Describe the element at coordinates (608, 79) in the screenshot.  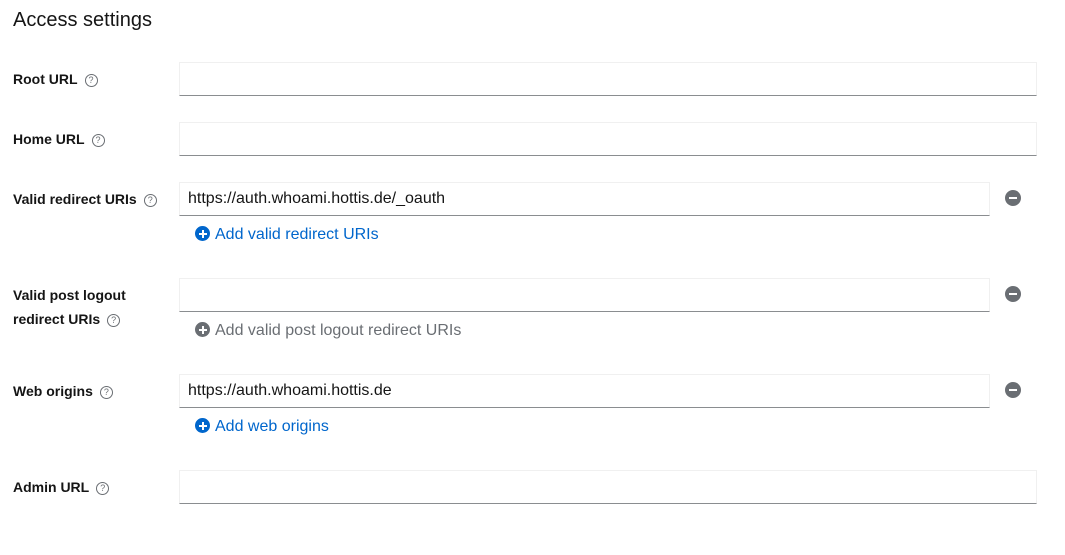
I see `root-url-input` at that location.